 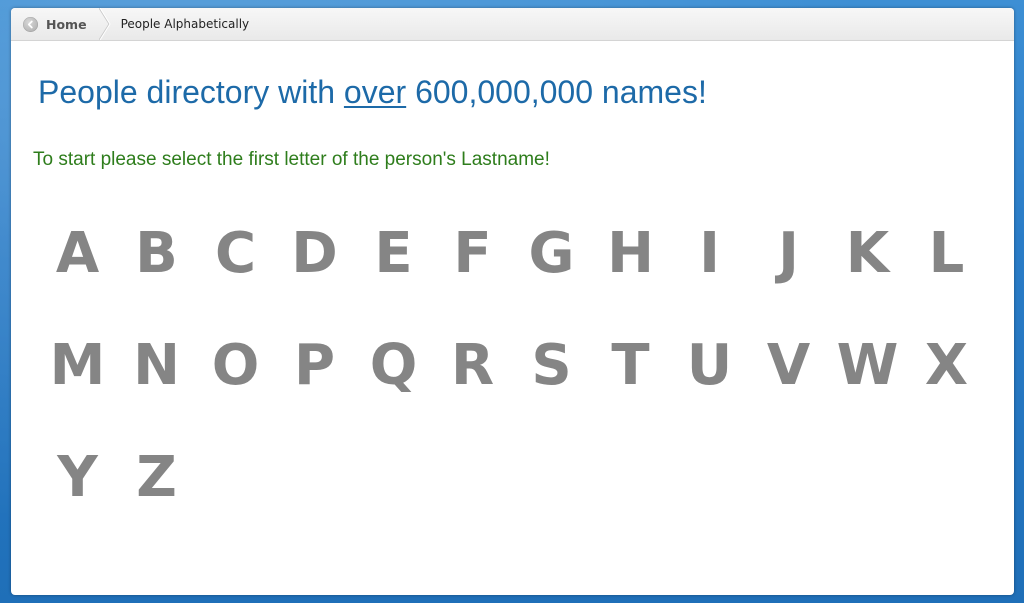 What do you see at coordinates (375, 92) in the screenshot?
I see `page-title-emphasis: over` at bounding box center [375, 92].